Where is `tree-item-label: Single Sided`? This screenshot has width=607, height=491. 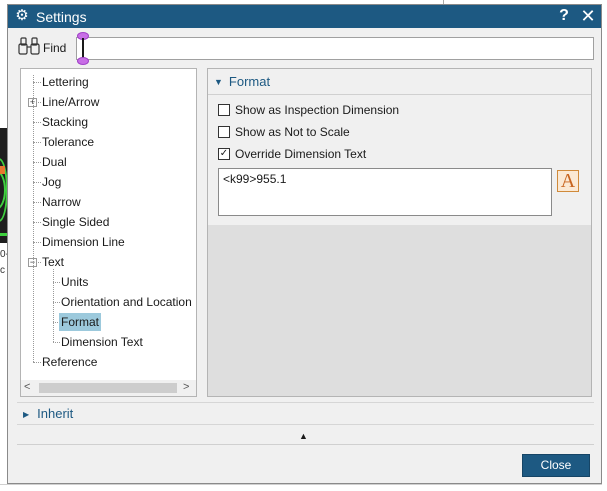
tree-item-label: Single Sided is located at coordinates (76, 222).